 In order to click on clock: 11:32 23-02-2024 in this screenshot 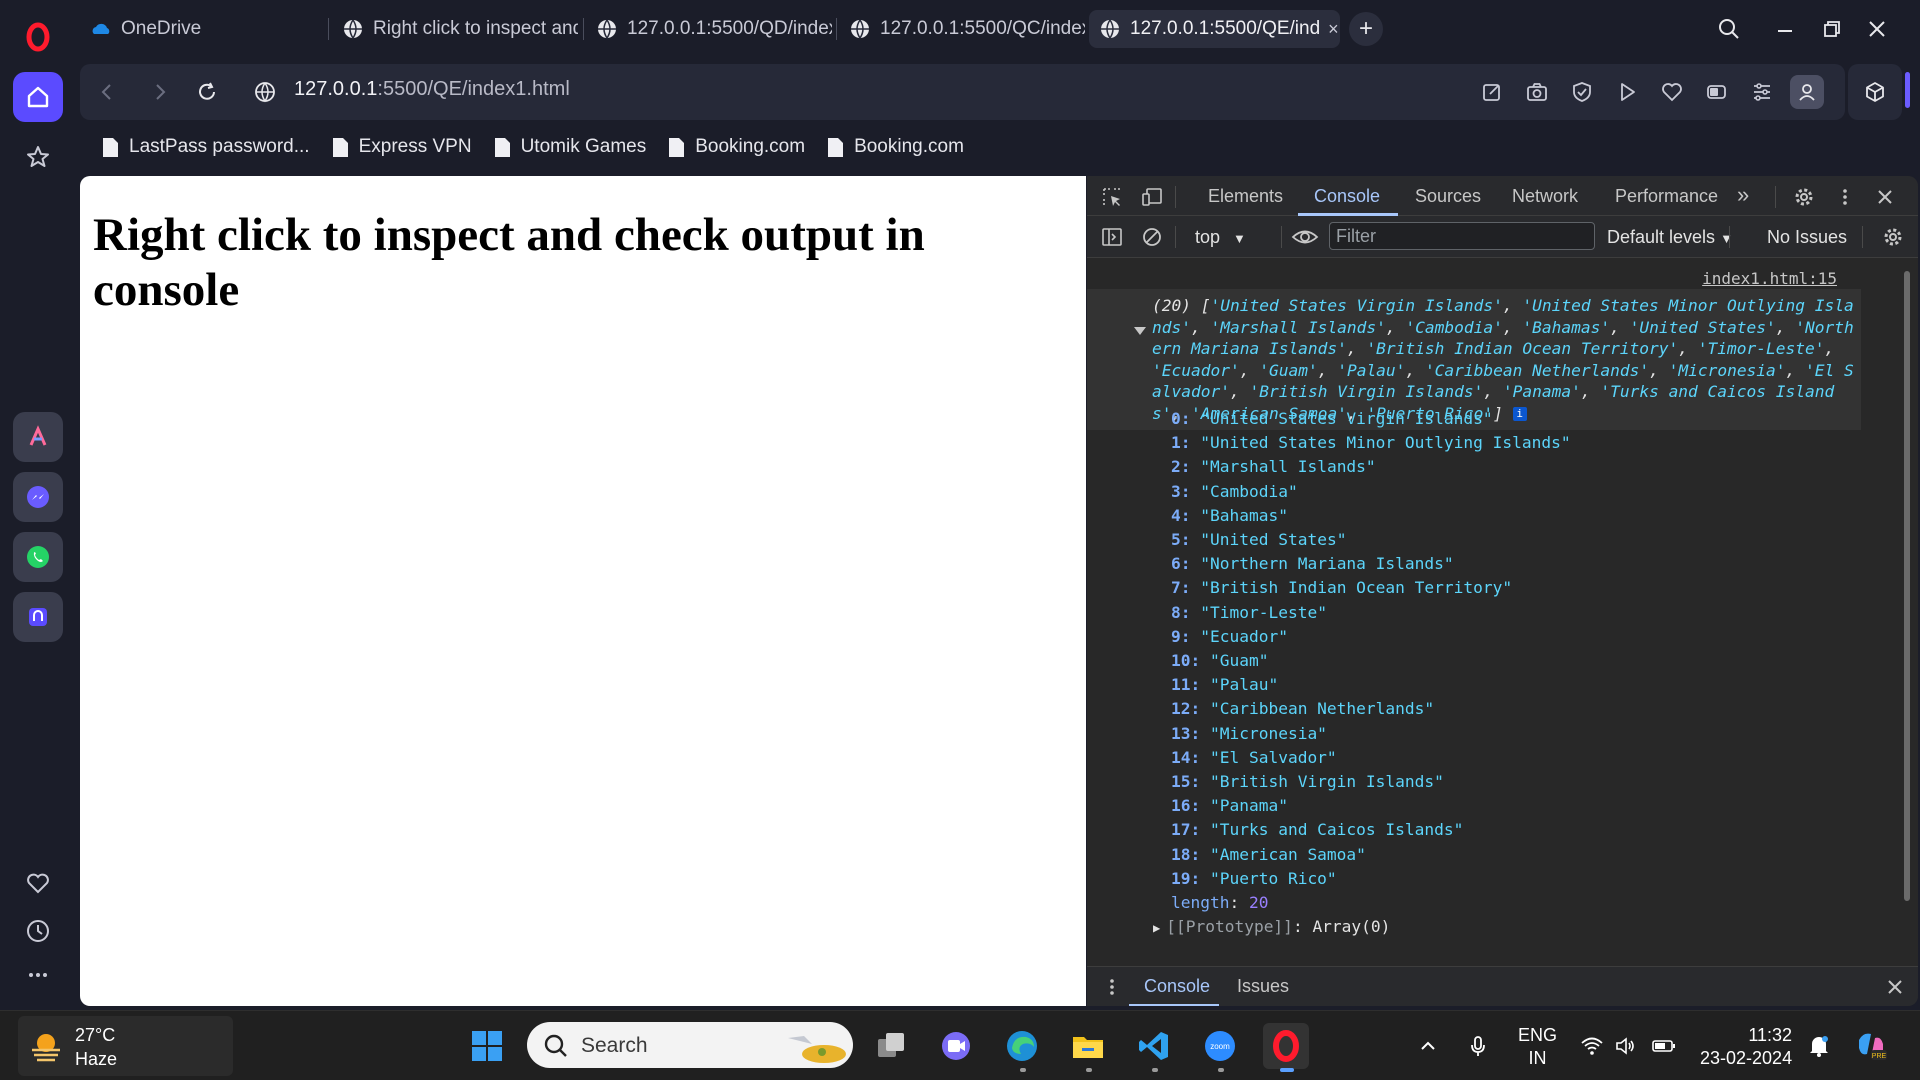, I will do `click(1746, 1047)`.